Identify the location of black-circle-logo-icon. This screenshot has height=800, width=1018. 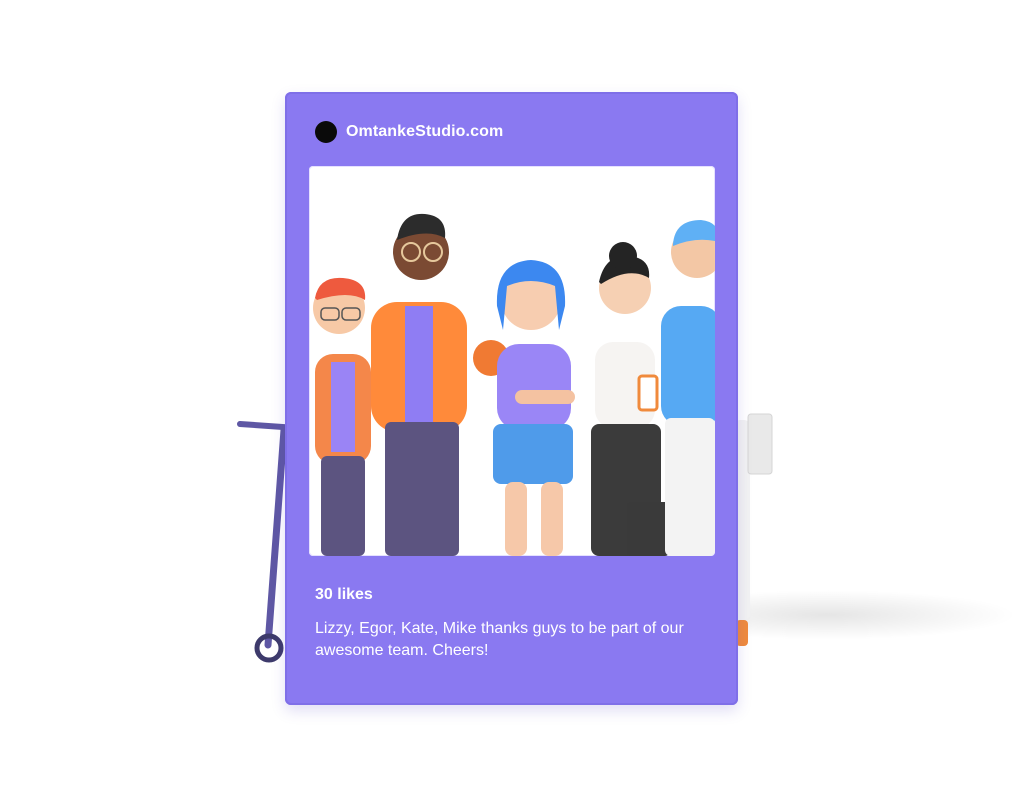
(326, 132).